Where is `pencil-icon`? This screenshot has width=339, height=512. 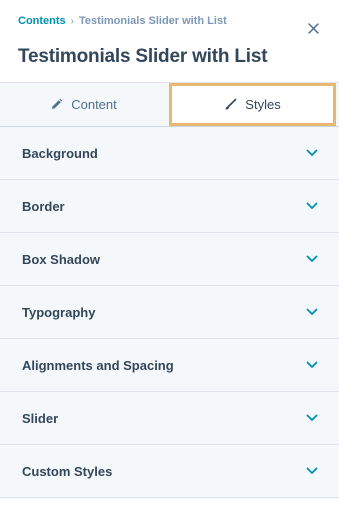
pencil-icon is located at coordinates (57, 103).